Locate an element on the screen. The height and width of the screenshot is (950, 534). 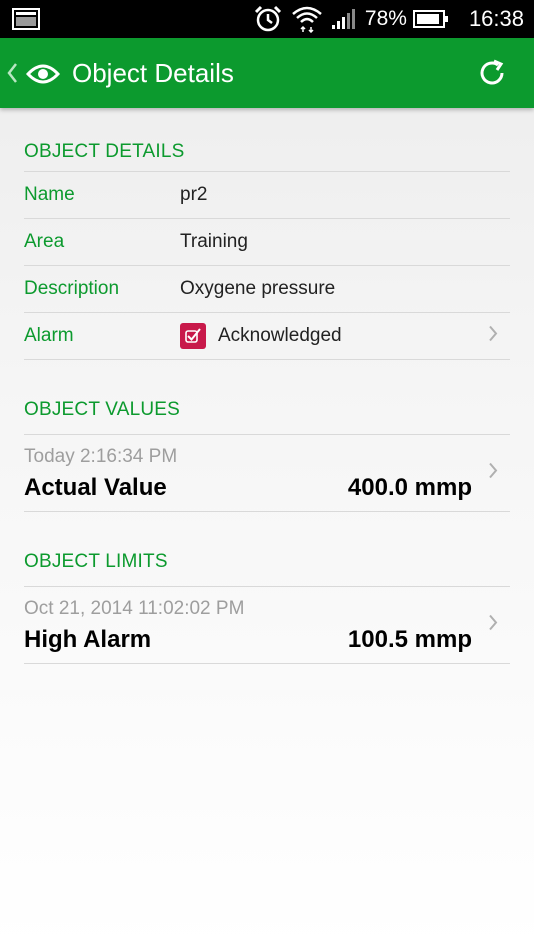
section-header-object-limits: OBJECT LIMITS is located at coordinates (267, 549).